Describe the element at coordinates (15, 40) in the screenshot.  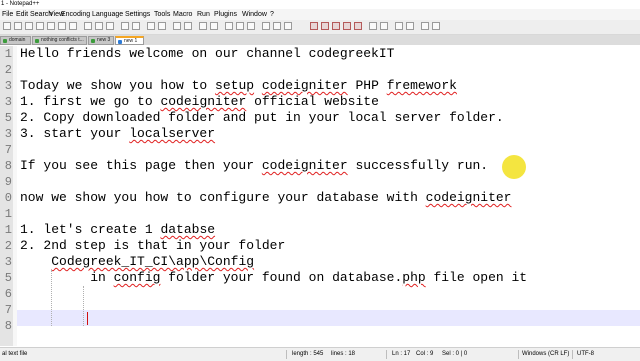
I see `tab-domain: domain` at that location.